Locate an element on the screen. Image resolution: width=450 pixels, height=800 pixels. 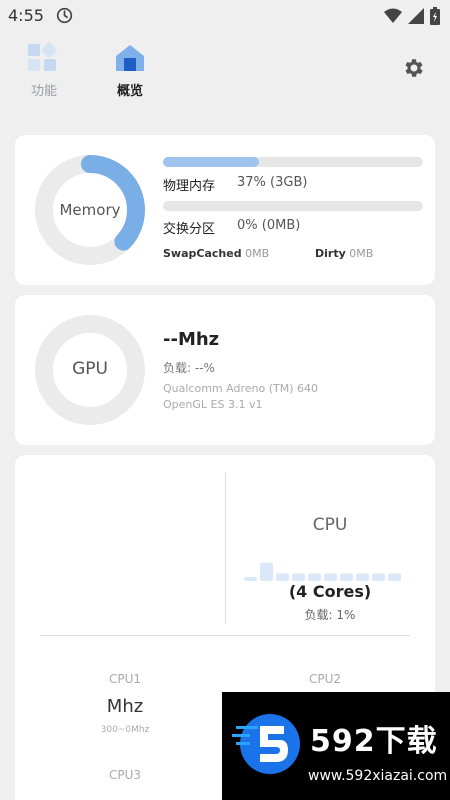
top-navigation: 功能 概览 is located at coordinates (225, 71).